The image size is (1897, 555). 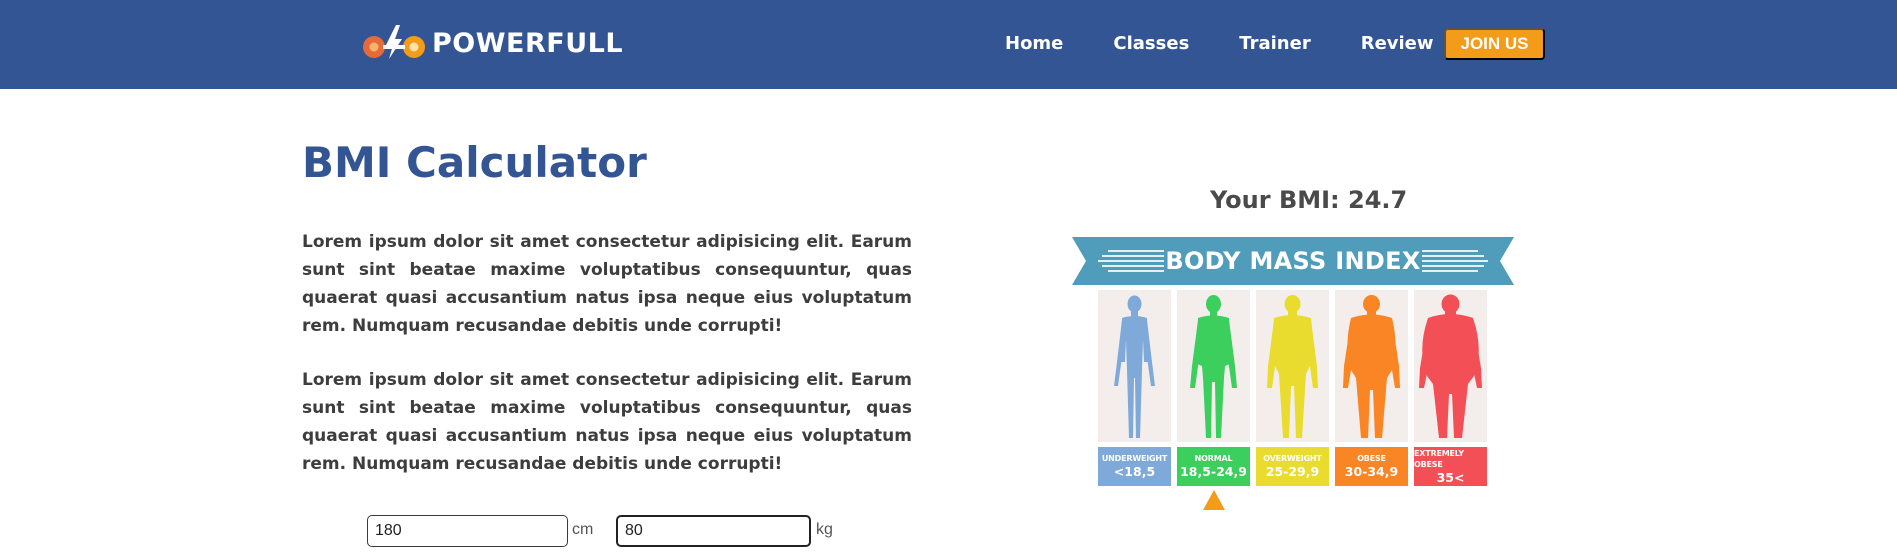 I want to click on brand-name: POWERFULL, so click(x=528, y=43).